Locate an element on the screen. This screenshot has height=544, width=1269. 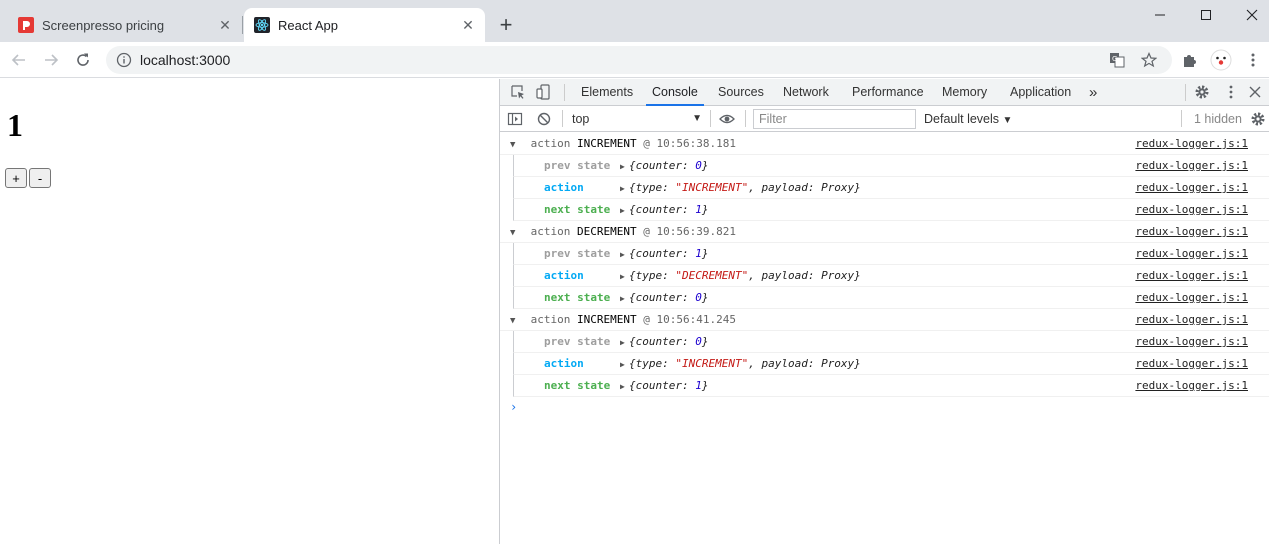
log-levels-dropdown: Default levels ▼ is located at coordinates (968, 120).